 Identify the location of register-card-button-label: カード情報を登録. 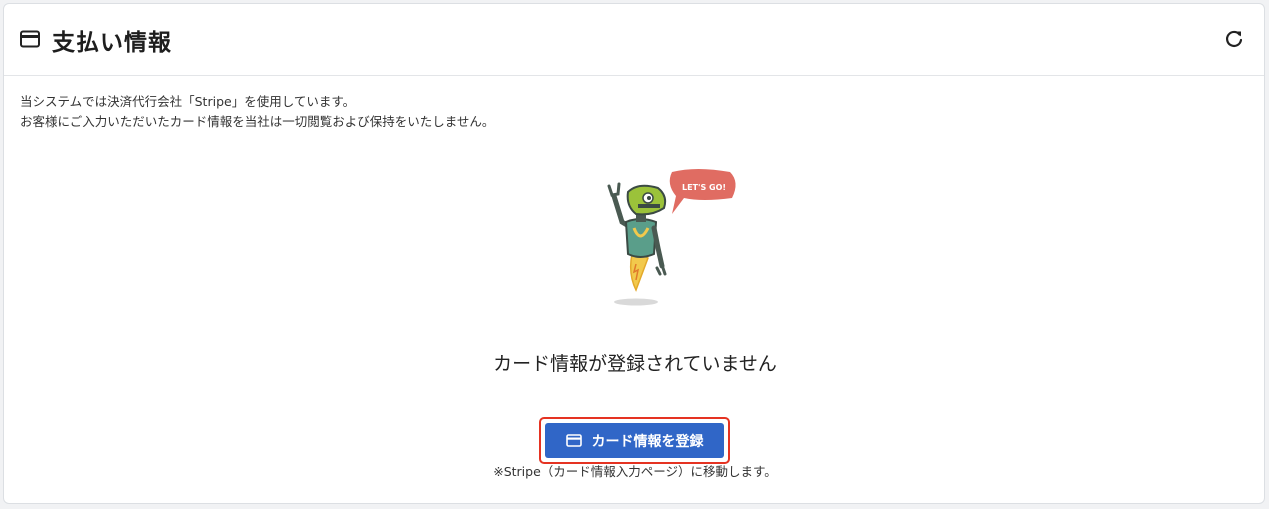
(647, 441).